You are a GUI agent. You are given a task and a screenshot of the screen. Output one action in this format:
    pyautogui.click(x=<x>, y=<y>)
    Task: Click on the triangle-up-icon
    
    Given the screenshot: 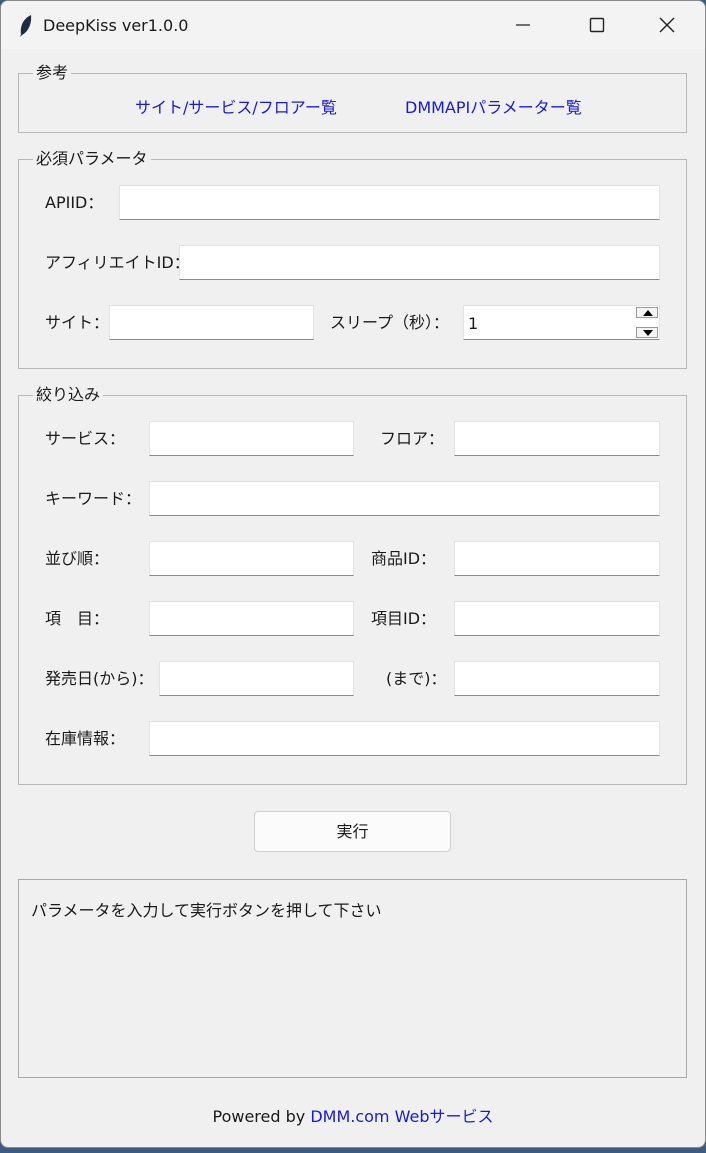 What is the action you would take?
    pyautogui.click(x=648, y=313)
    